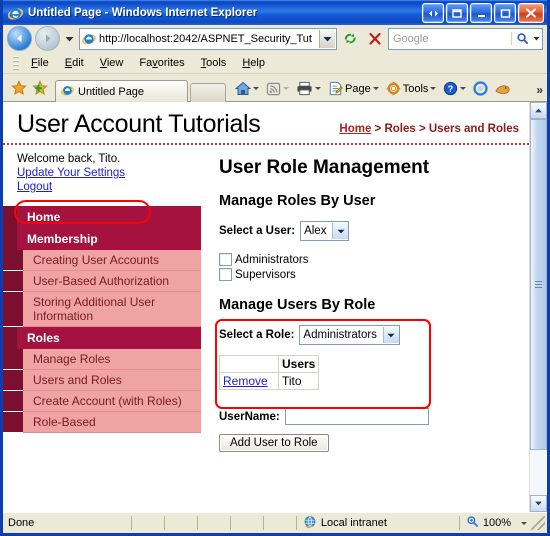 Image resolution: width=550 pixels, height=536 pixels. What do you see at coordinates (19, 88) in the screenshot?
I see `favorites-center-icon` at bounding box center [19, 88].